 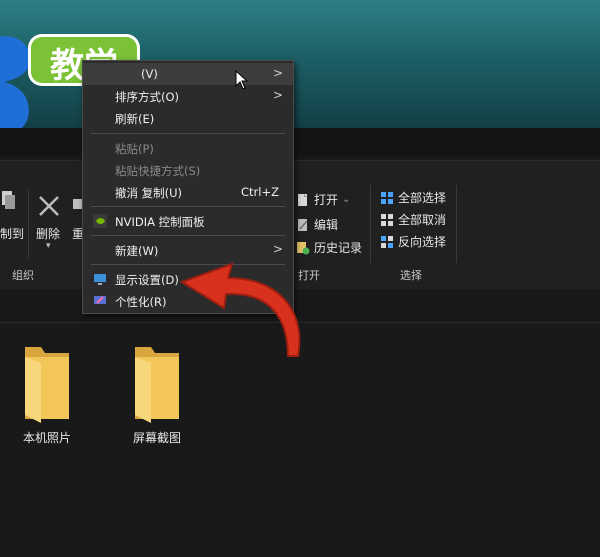 I want to click on menu-item-label: NVIDIA 控制面板, so click(x=160, y=222).